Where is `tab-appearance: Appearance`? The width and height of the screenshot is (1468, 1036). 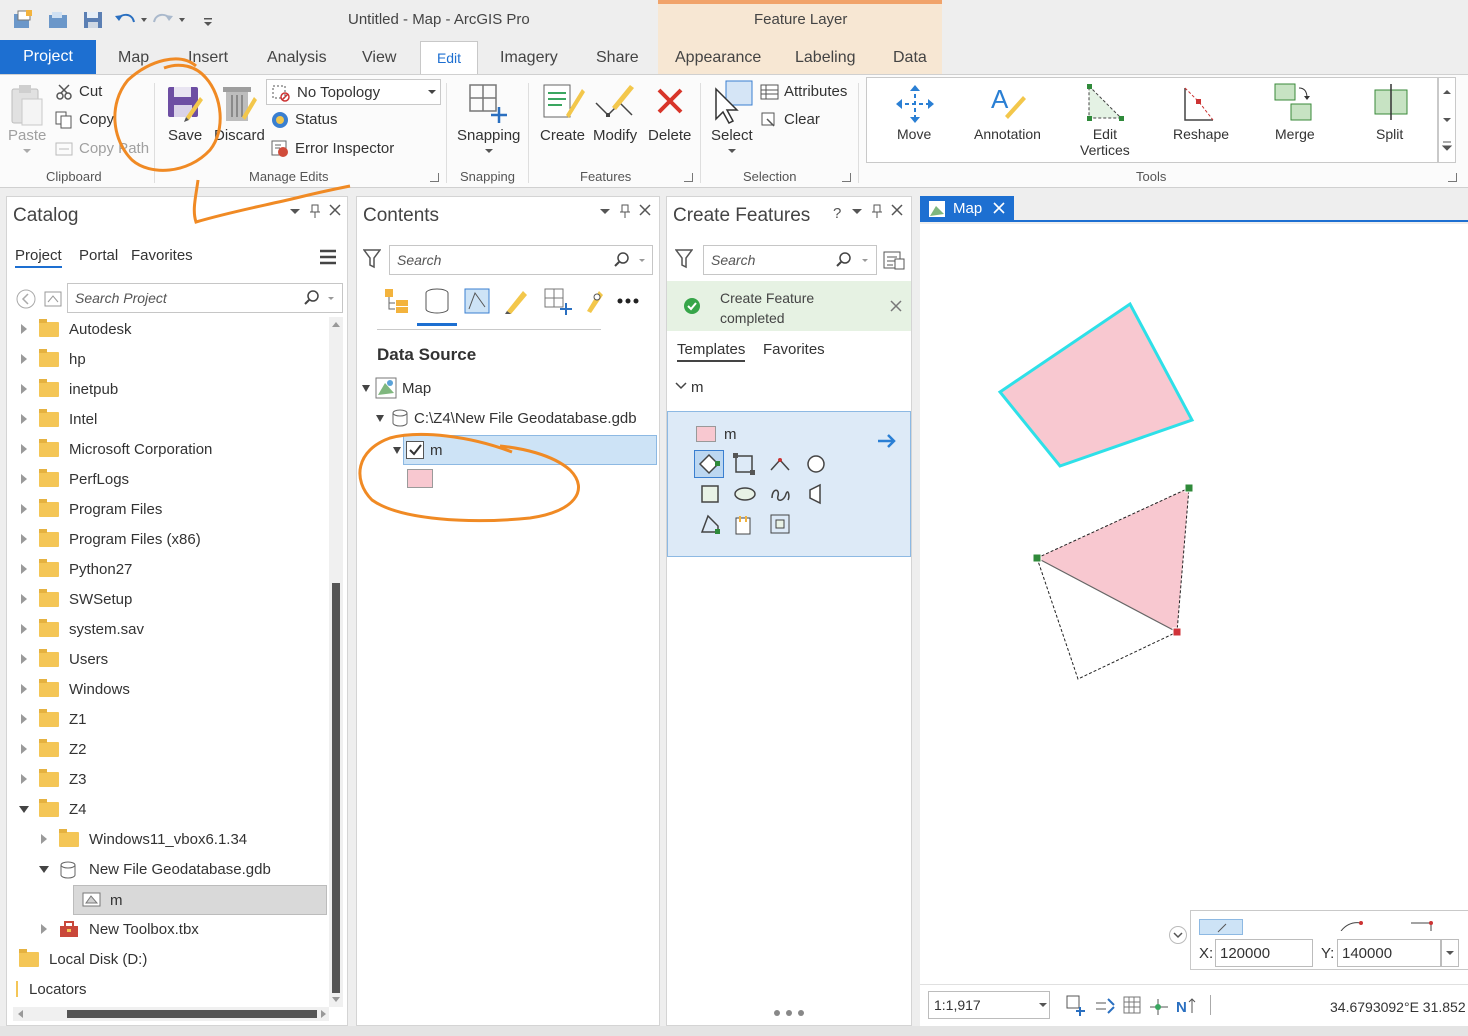 tab-appearance: Appearance is located at coordinates (718, 58).